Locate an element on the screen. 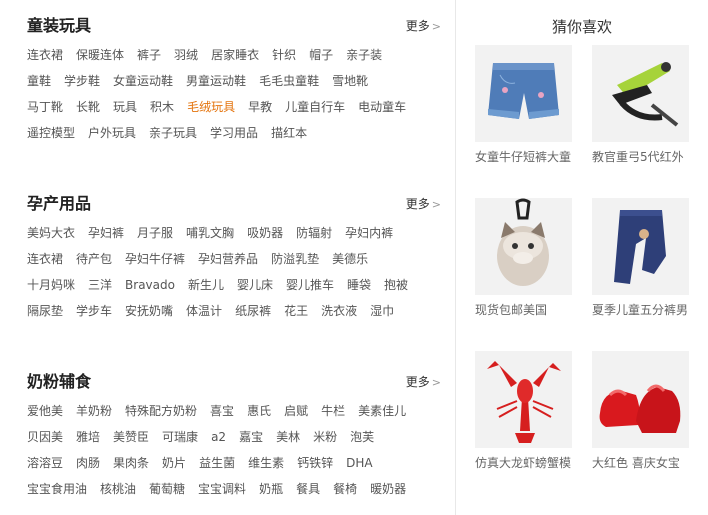 The image size is (708, 515). product-card: 女童牛仔短裤大童 is located at coordinates (524, 105).